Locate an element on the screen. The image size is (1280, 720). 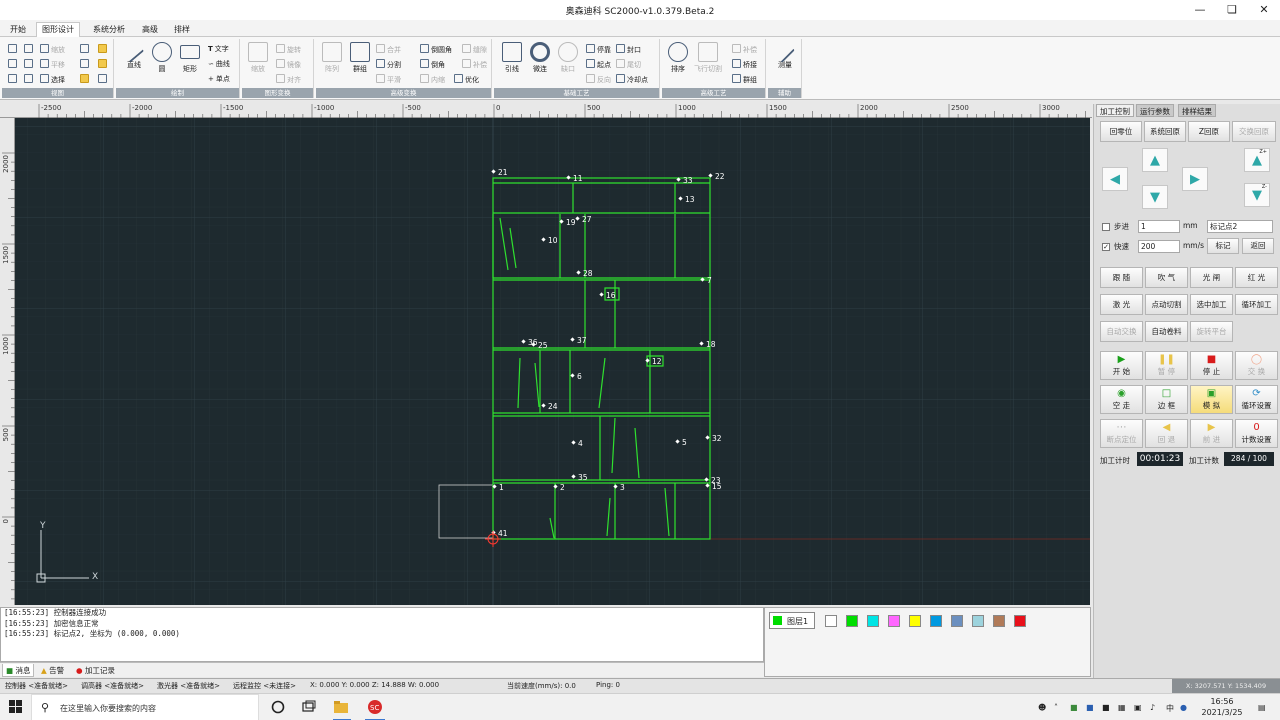
layer-1: 图层1 is located at coordinates (792, 620).